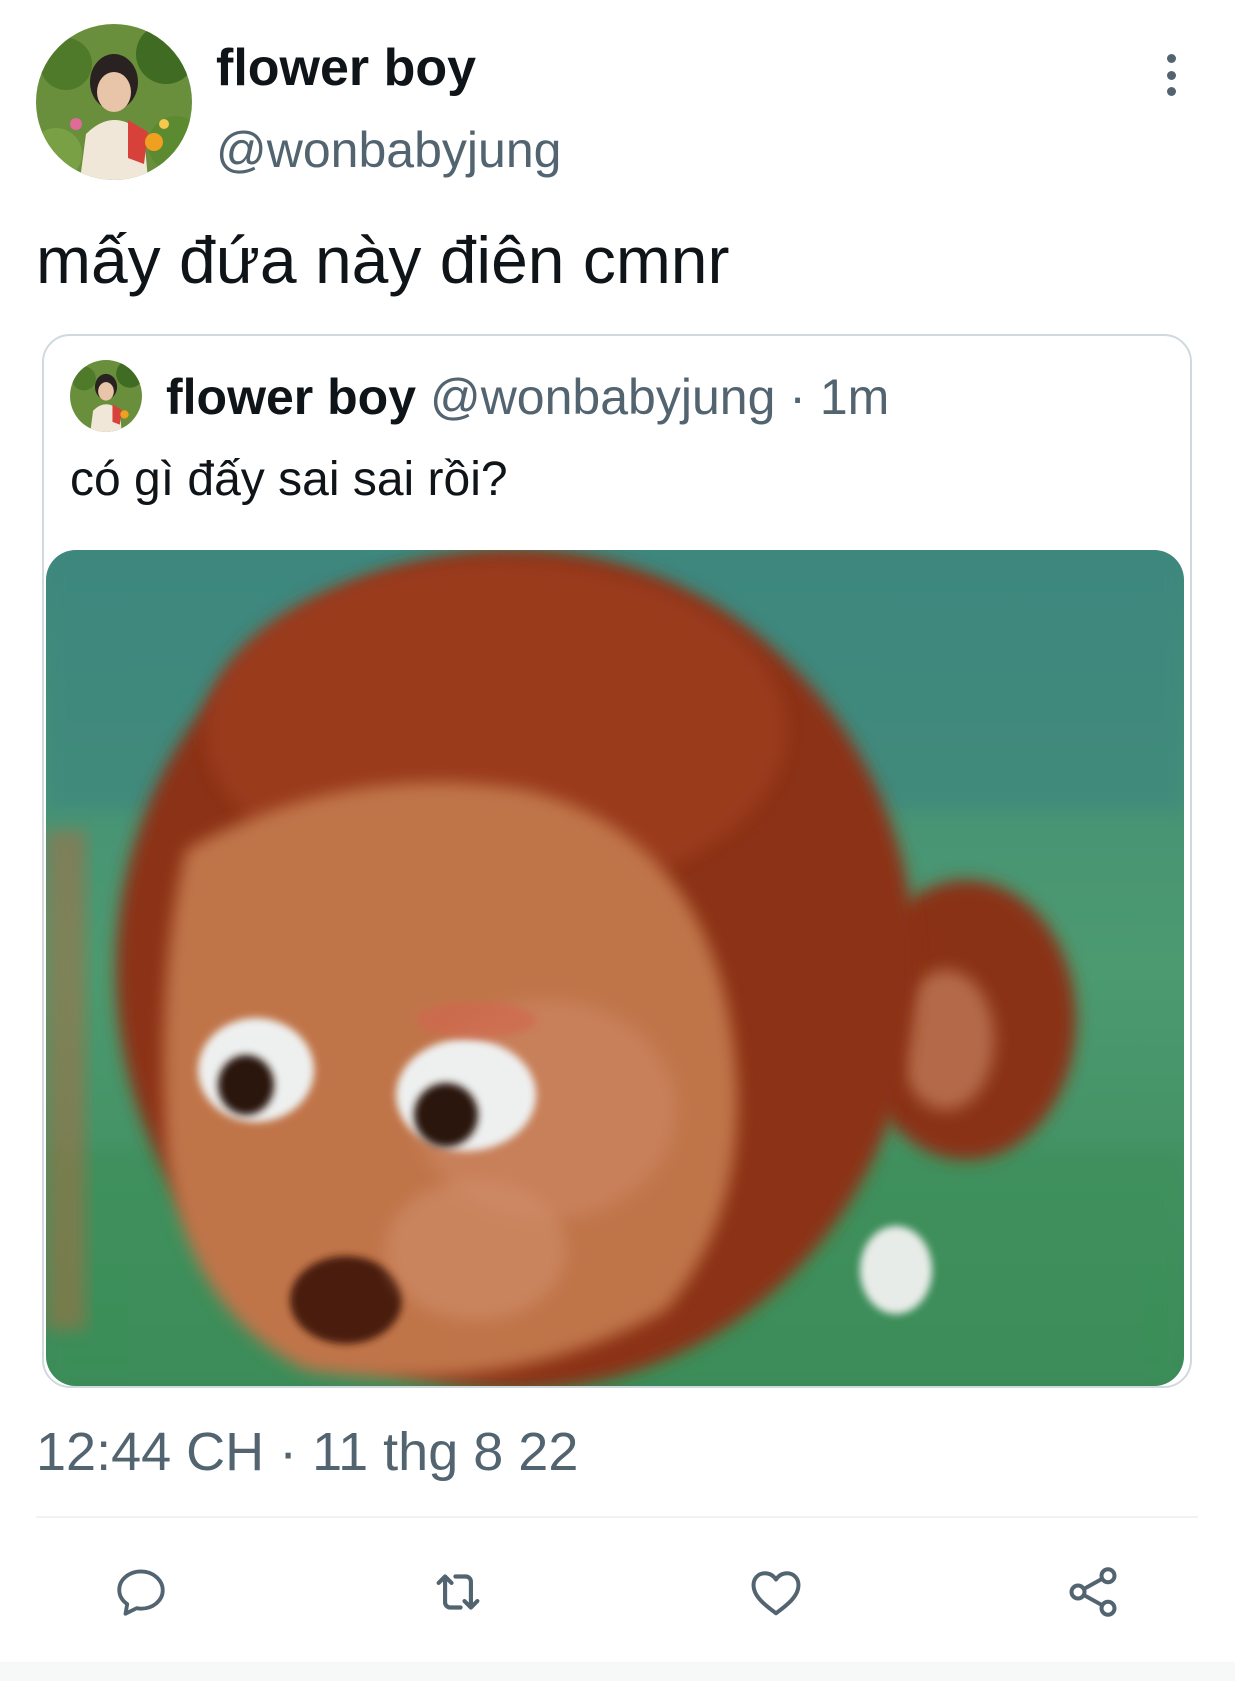  What do you see at coordinates (617, 1671) in the screenshot?
I see `bottom-edge` at bounding box center [617, 1671].